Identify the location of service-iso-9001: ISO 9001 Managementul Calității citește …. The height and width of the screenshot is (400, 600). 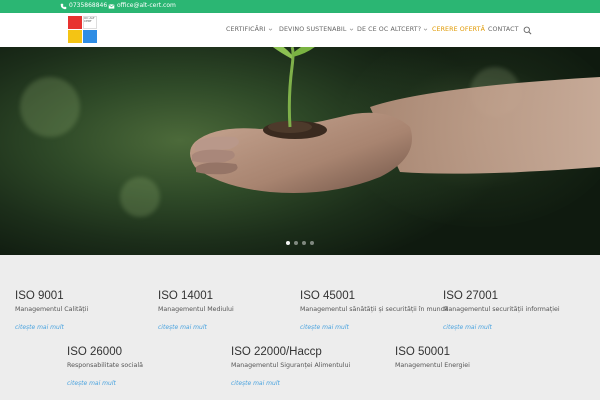
(51, 311).